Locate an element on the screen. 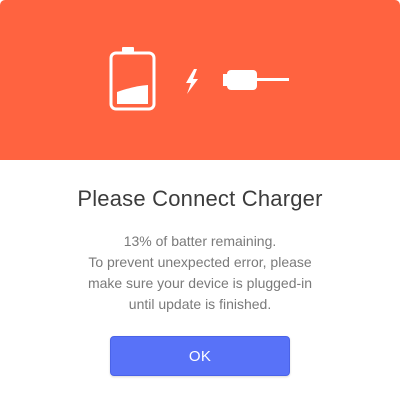  message-line: make sure your device is plugged-in is located at coordinates (200, 283).